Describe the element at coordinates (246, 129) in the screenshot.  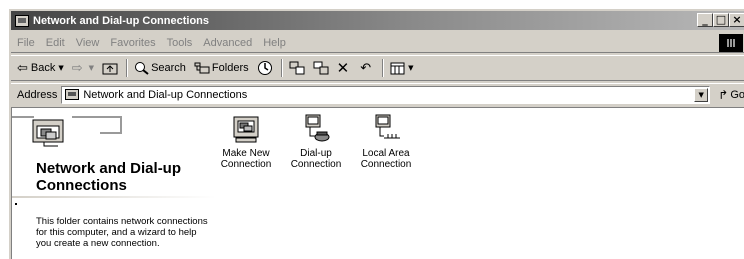
I see `make-new-connection-icon` at that location.